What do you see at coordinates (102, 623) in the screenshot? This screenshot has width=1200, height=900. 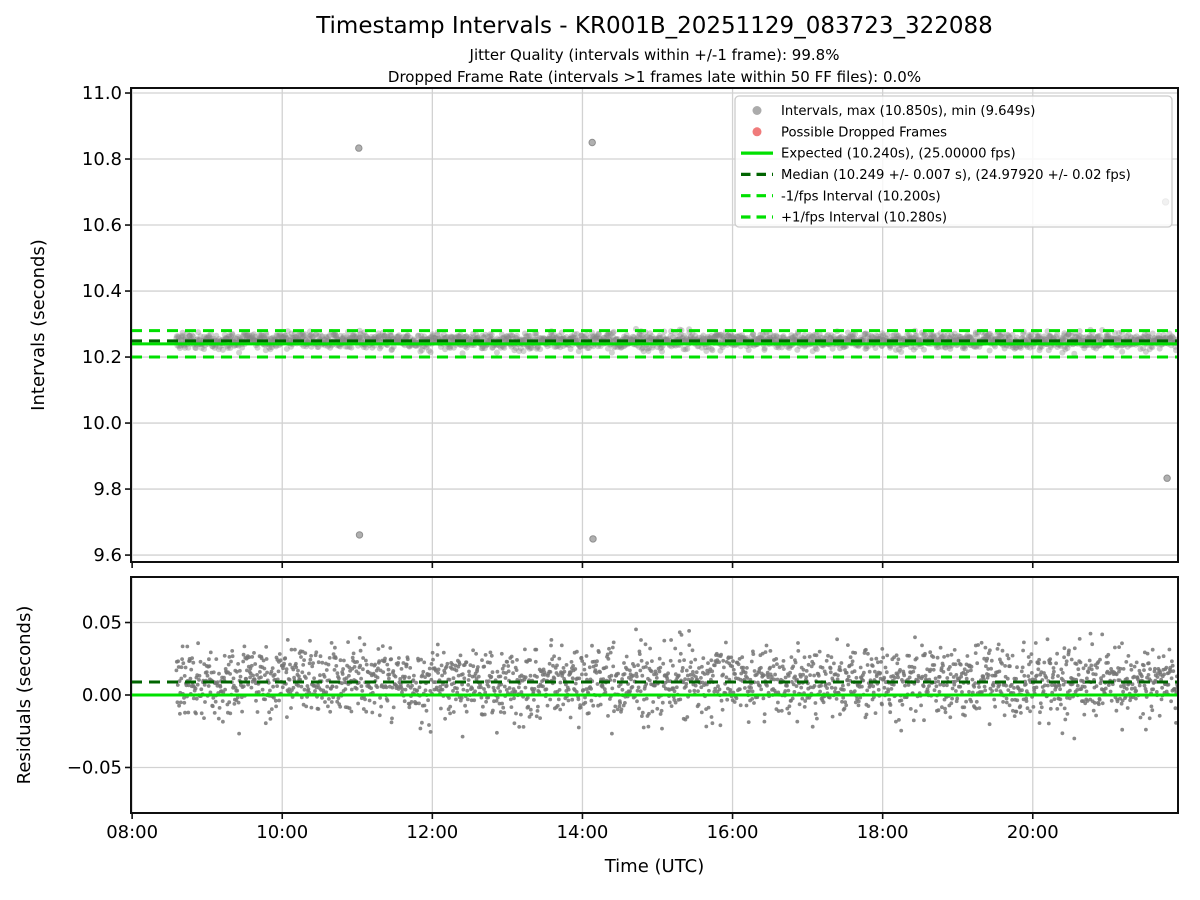 I see `residuals-y-tick-label: 0.05` at bounding box center [102, 623].